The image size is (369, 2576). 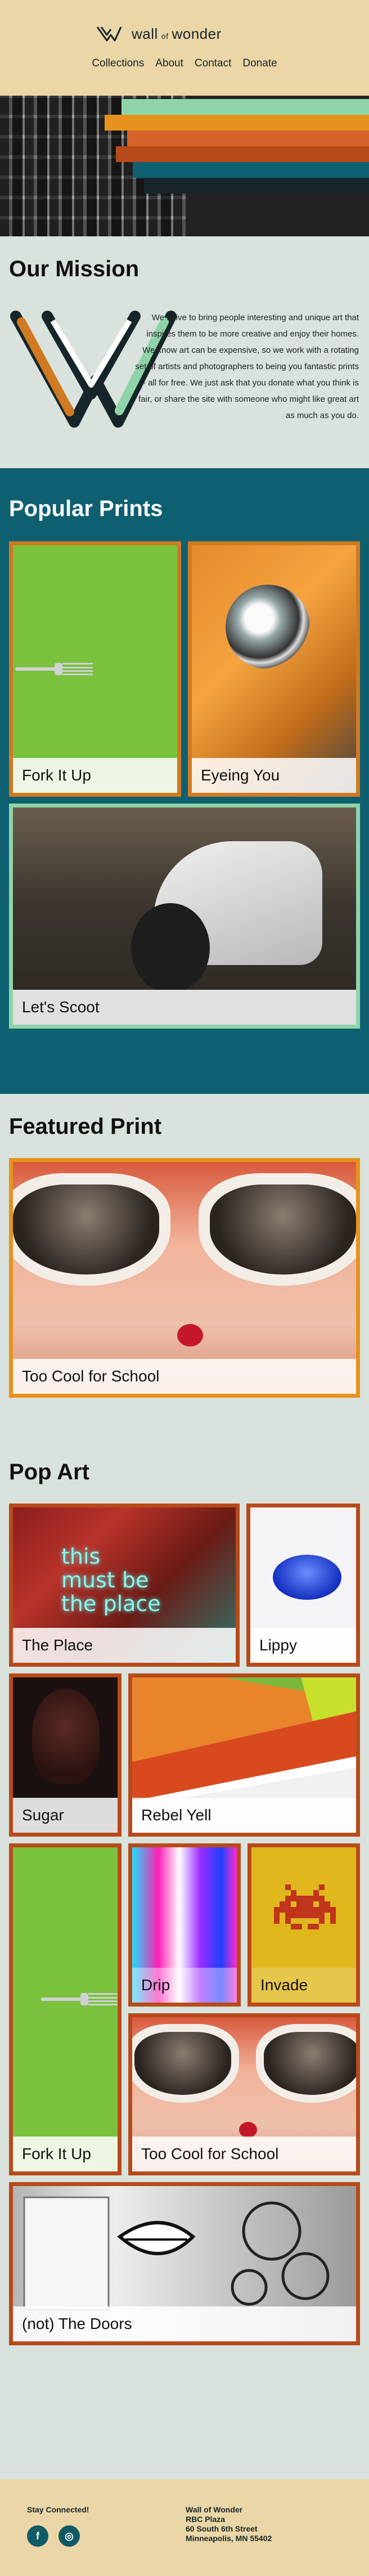 I want to click on skull-shape, so click(x=66, y=1736).